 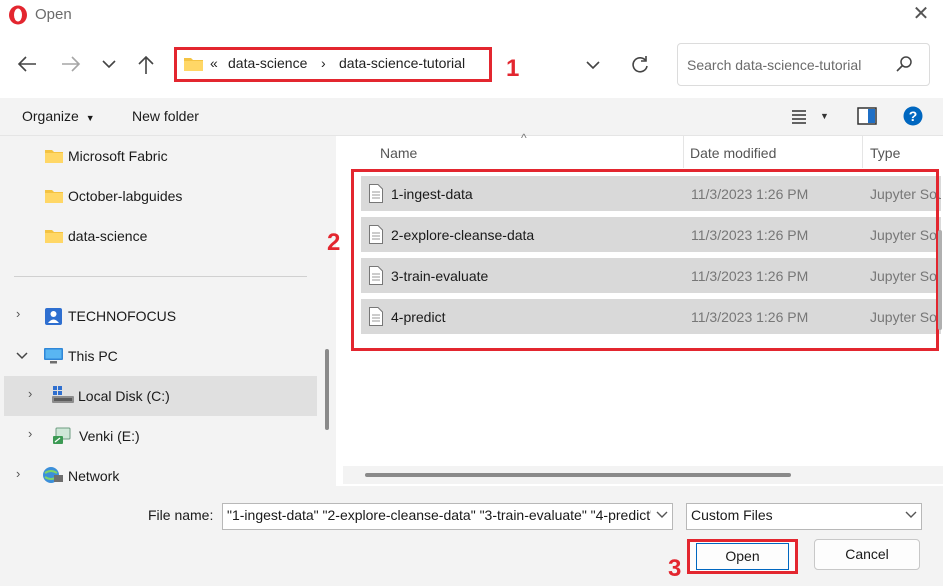 What do you see at coordinates (940, 280) in the screenshot?
I see `file-list-vertical-scrollbar` at bounding box center [940, 280].